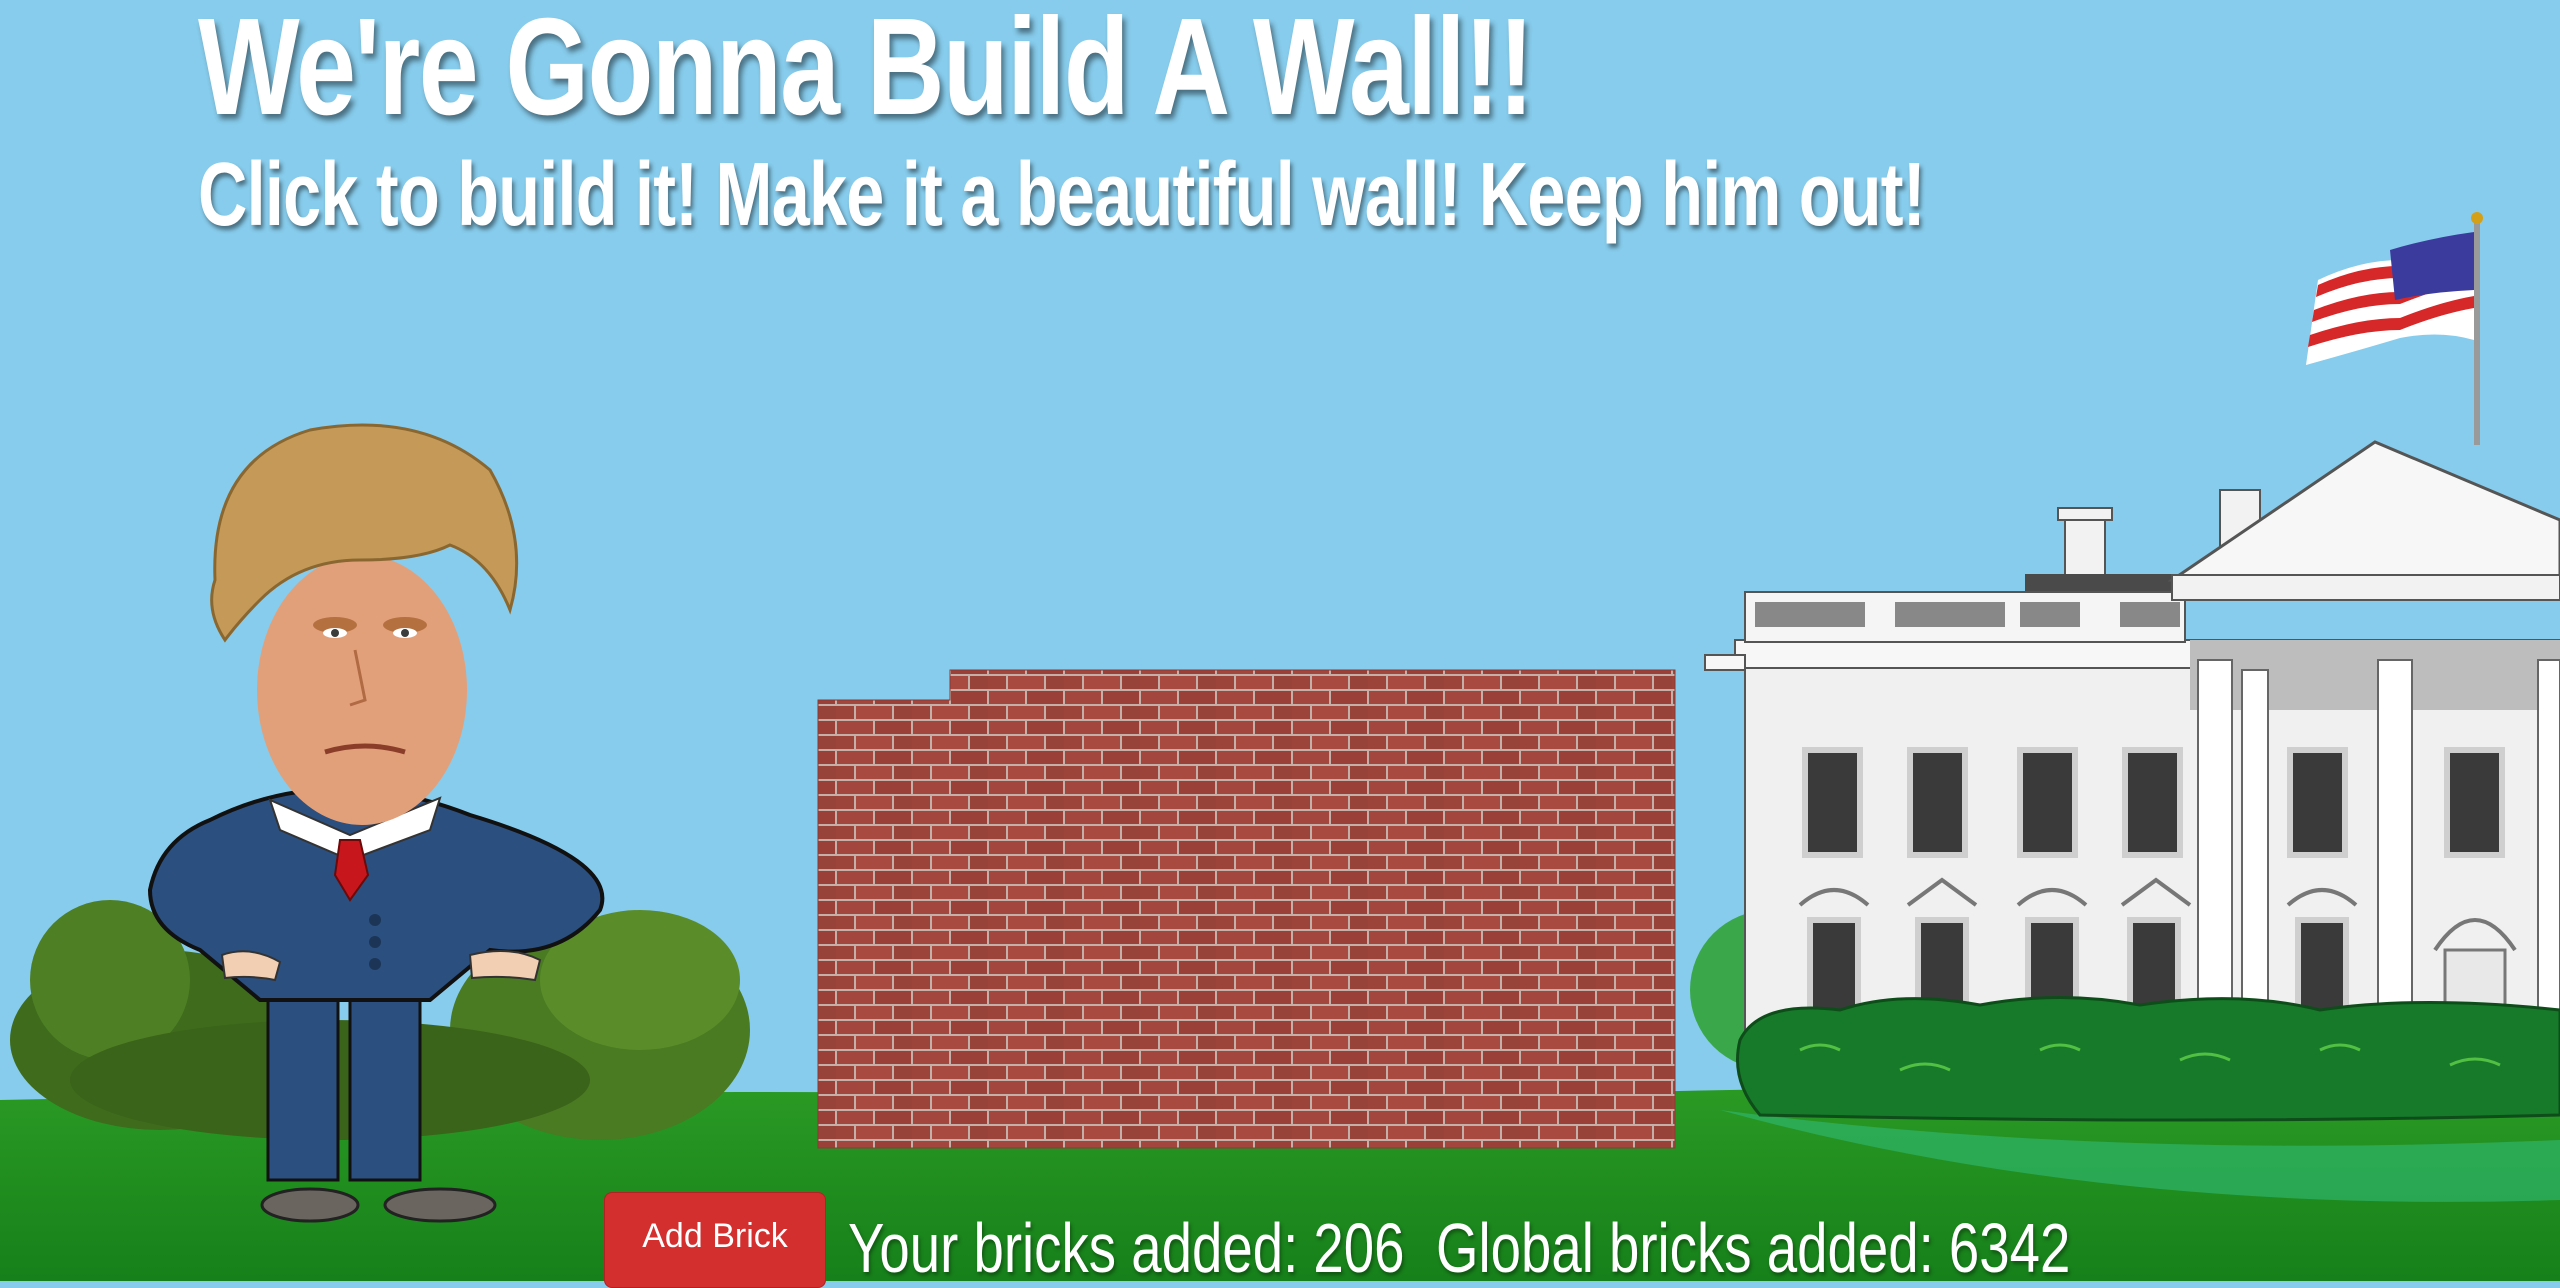 This screenshot has width=2560, height=1288. I want to click on page-title: We're Gonna Build A Wall!!, so click(866, 72).